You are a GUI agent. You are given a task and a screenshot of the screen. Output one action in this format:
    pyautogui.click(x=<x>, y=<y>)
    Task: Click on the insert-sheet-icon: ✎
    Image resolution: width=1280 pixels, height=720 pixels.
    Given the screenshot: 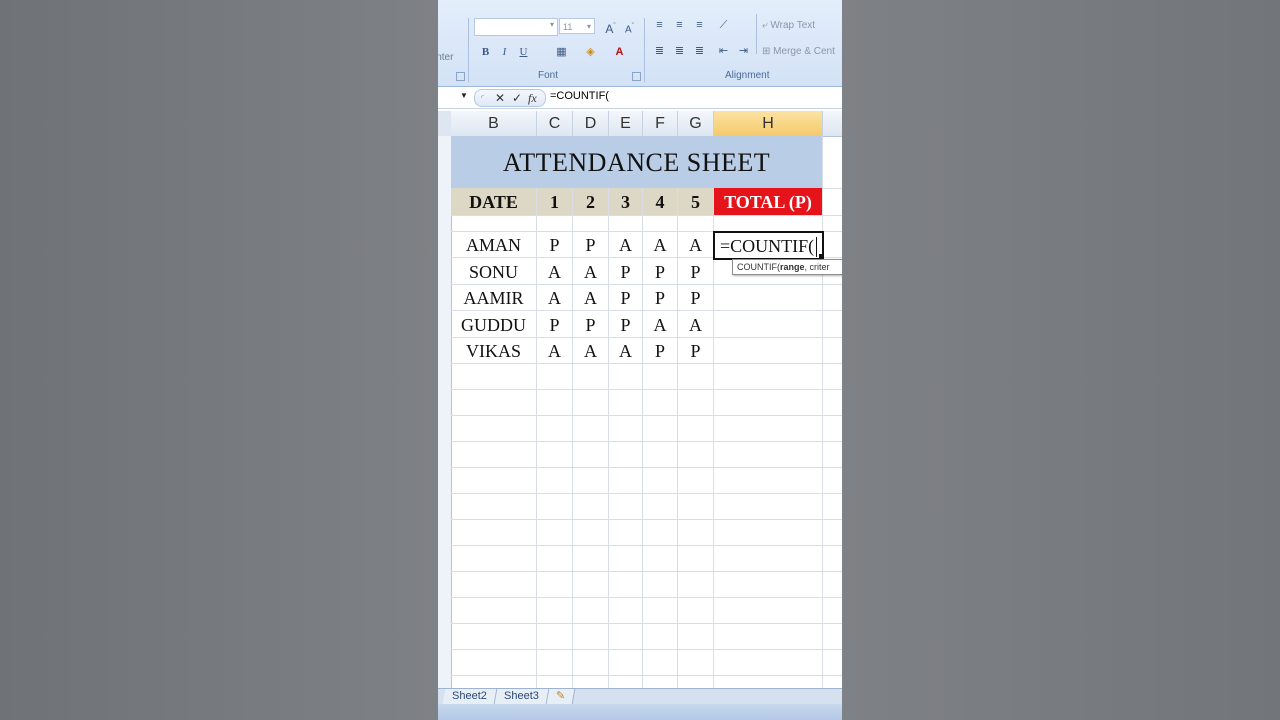 What is the action you would take?
    pyautogui.click(x=561, y=696)
    